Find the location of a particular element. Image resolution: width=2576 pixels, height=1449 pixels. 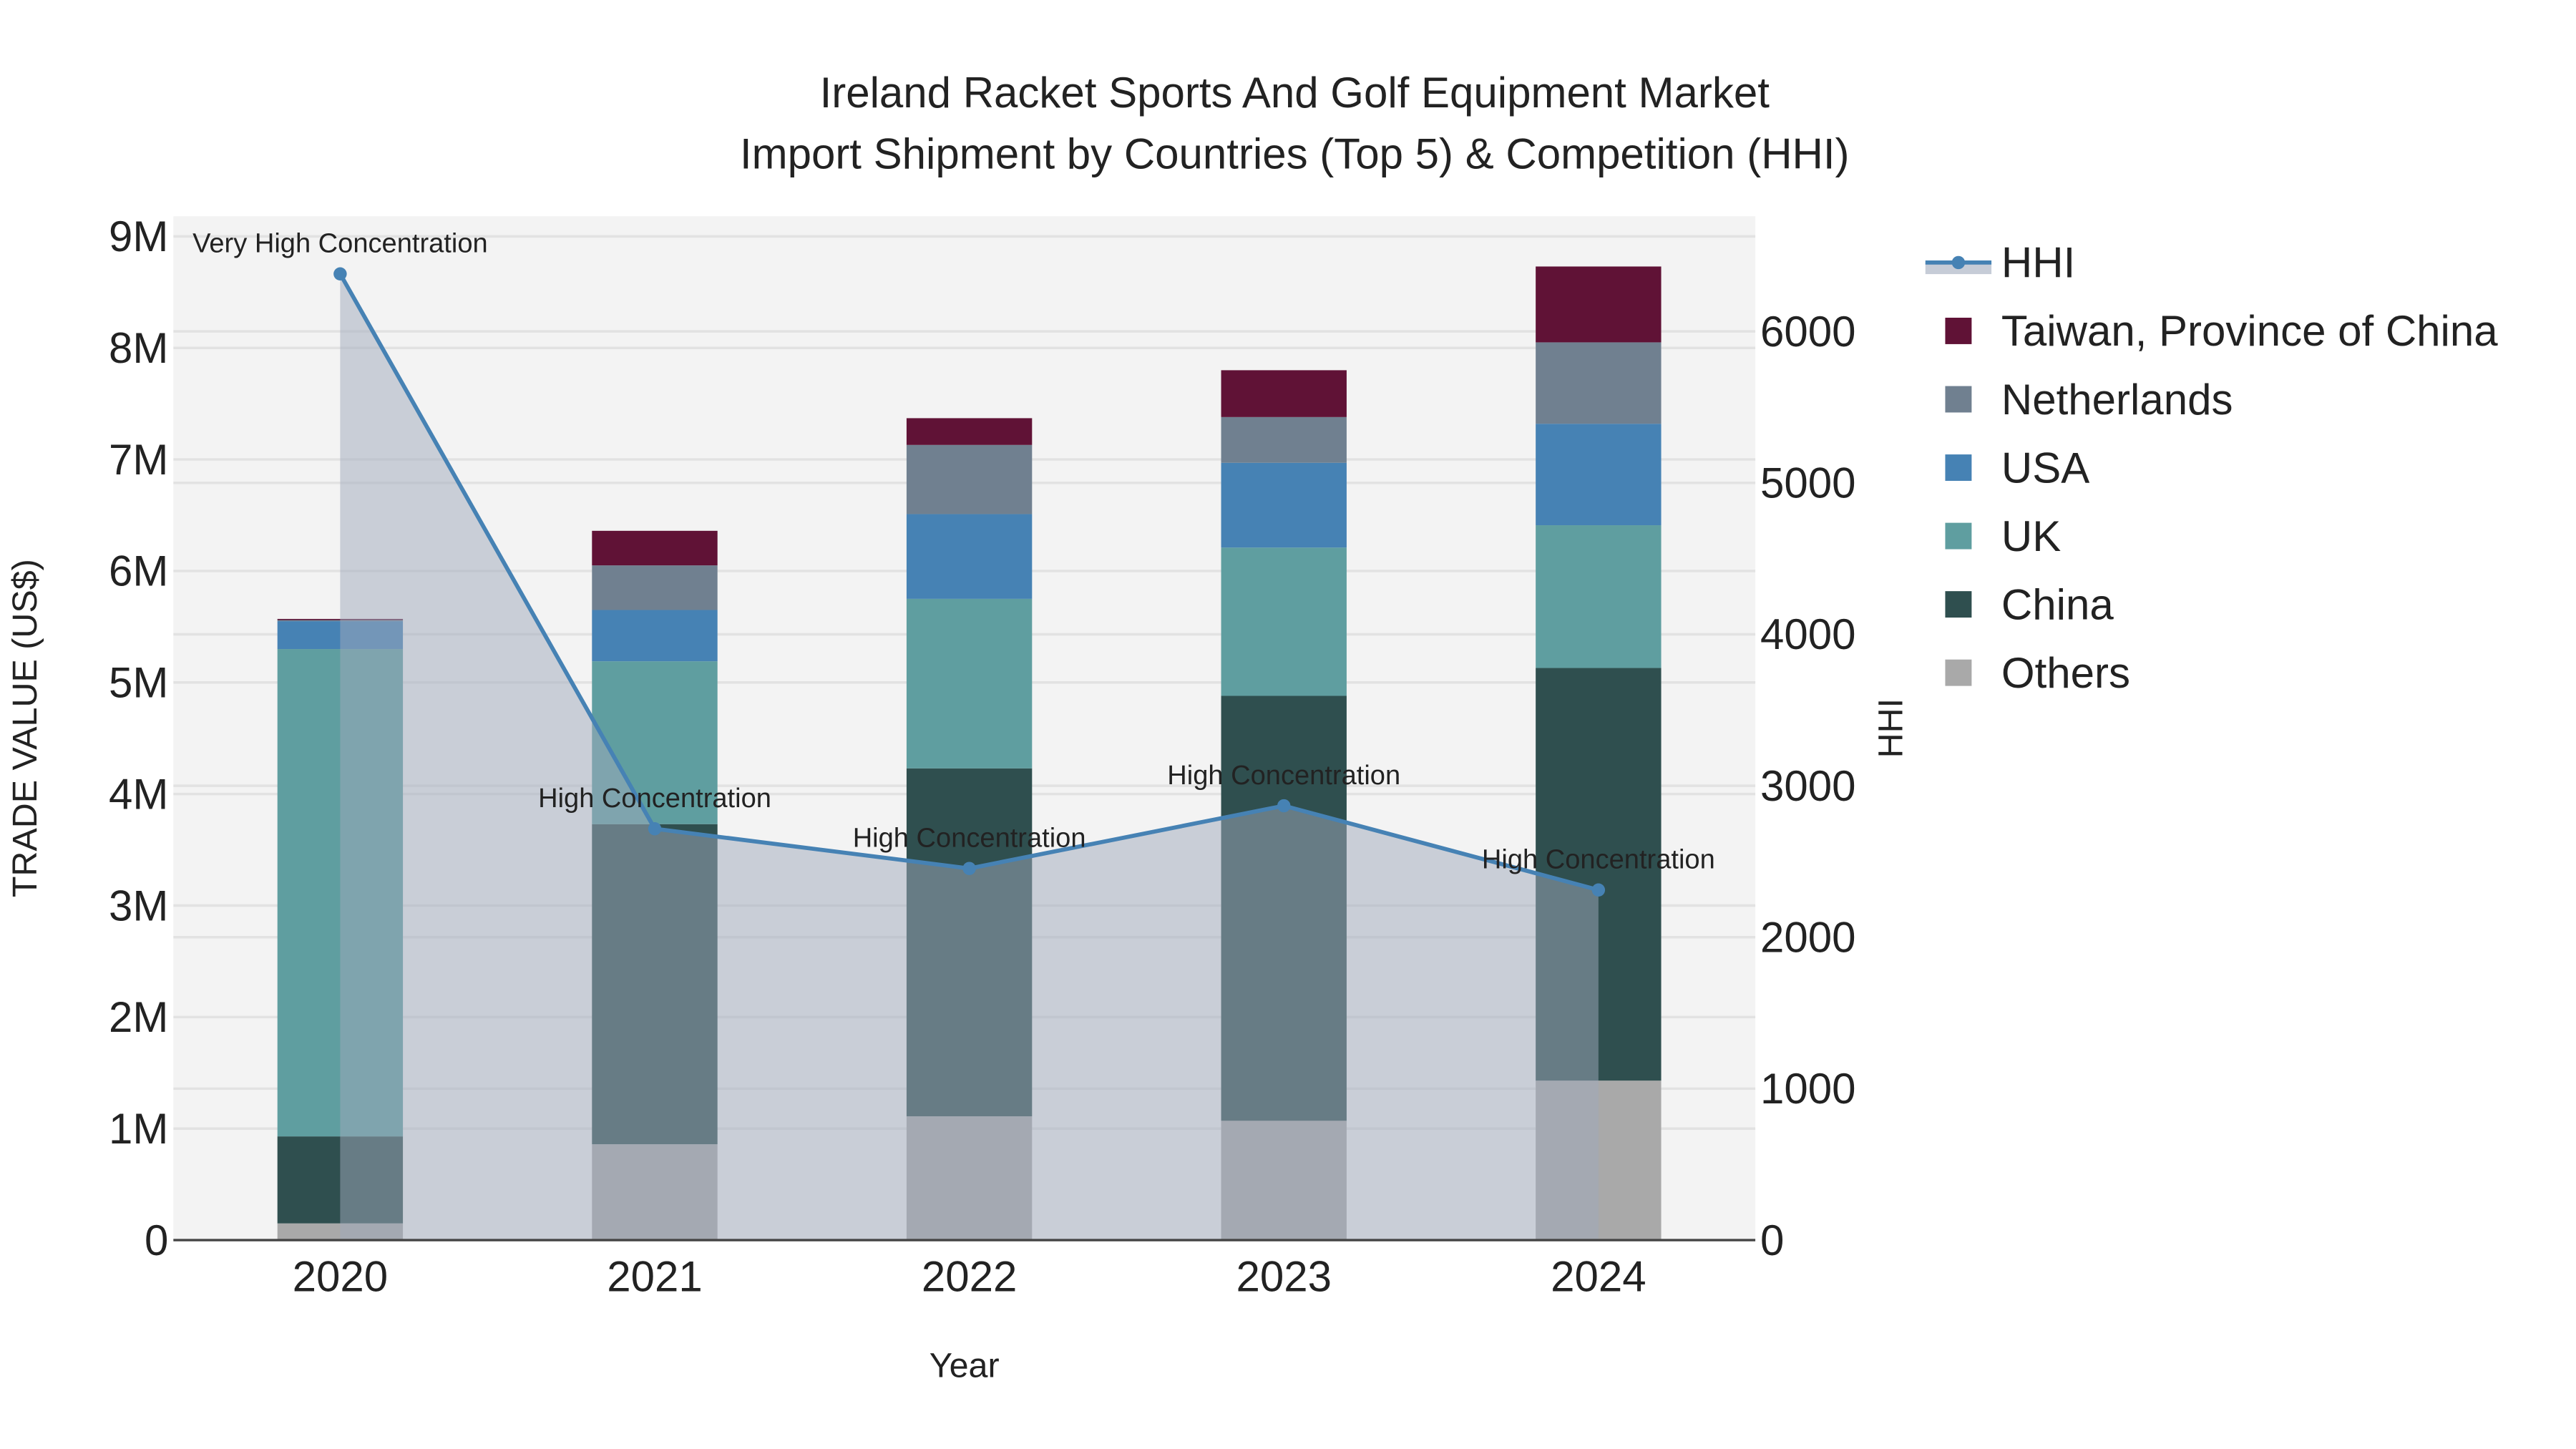

y-tick-label: 8M is located at coordinates (138, 348).